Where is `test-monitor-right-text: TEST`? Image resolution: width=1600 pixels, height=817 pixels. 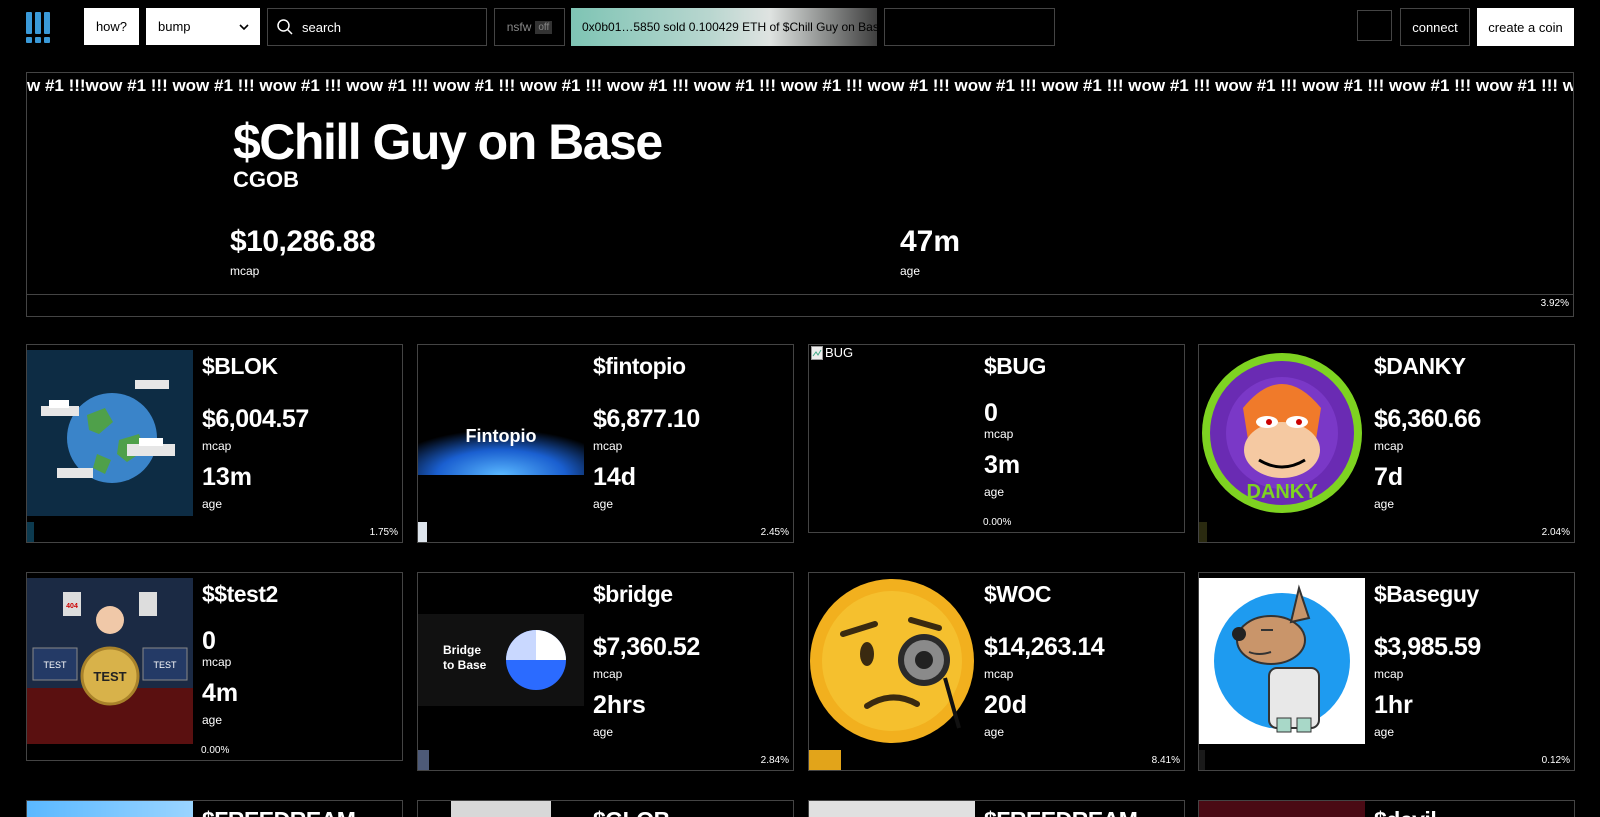
test-monitor-right-text: TEST is located at coordinates (165, 665).